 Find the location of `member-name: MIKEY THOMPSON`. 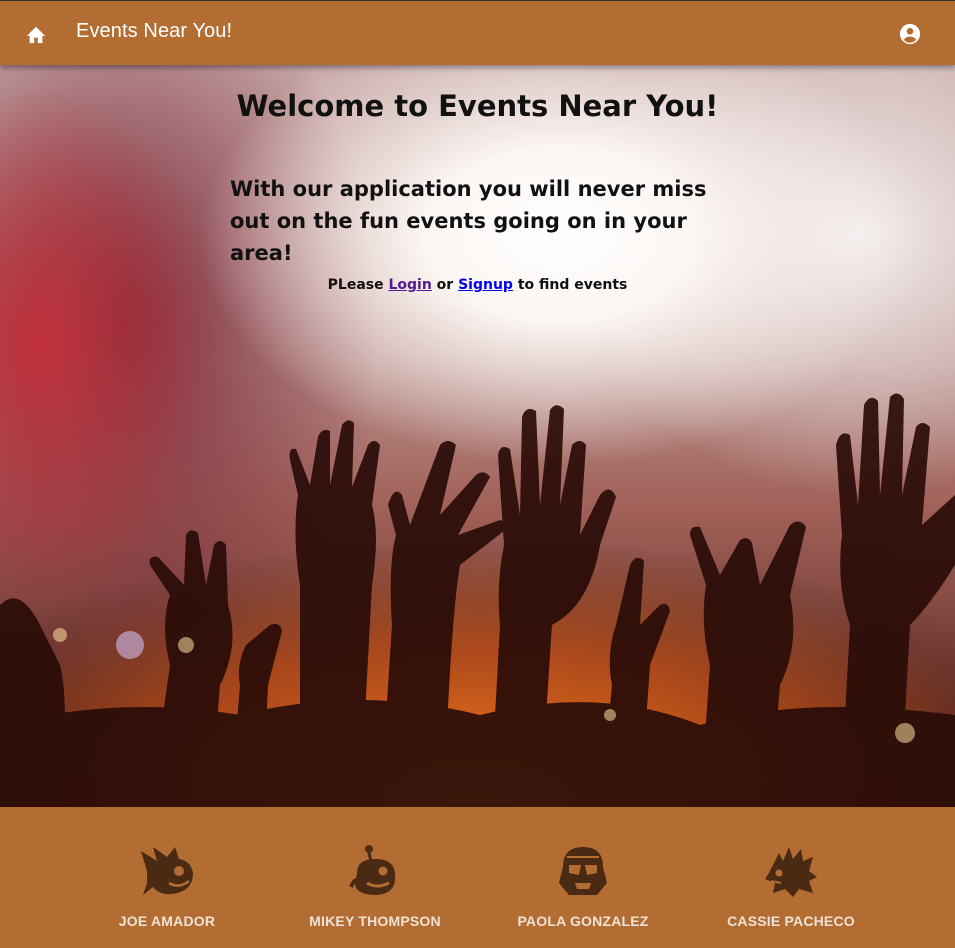

member-name: MIKEY THOMPSON is located at coordinates (375, 921).